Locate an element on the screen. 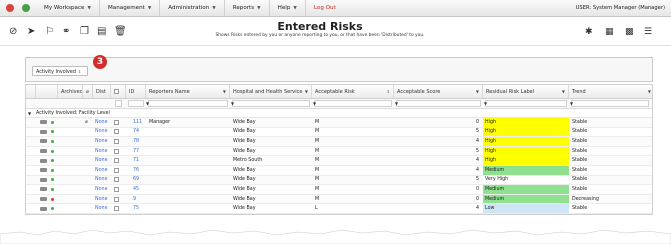 The height and width of the screenshot is (244, 671). col-header-trend: Trend ▼ is located at coordinates (611, 91).